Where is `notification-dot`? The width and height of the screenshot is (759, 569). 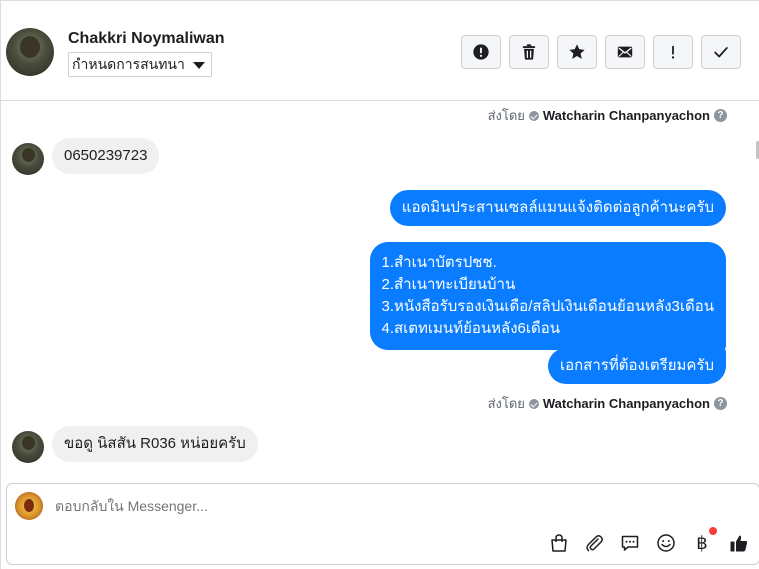
notification-dot is located at coordinates (713, 531).